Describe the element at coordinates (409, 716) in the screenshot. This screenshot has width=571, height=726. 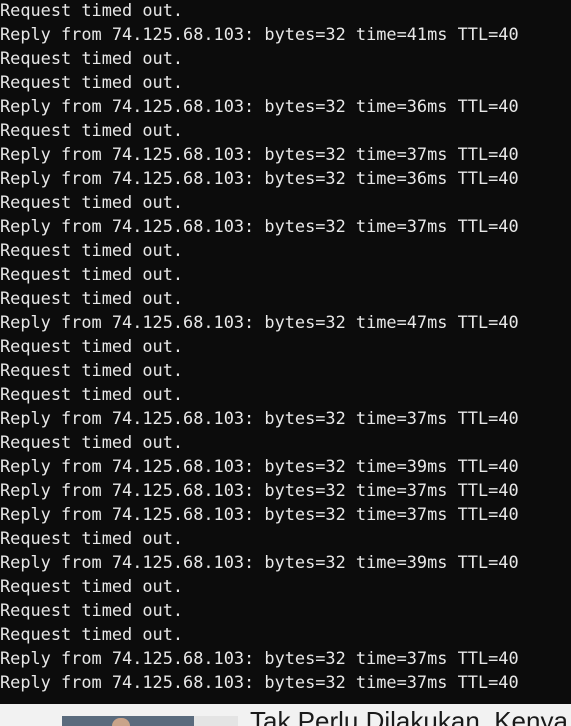
I see `article-headline: Tak Perlu Dilakukan, Kenya` at that location.